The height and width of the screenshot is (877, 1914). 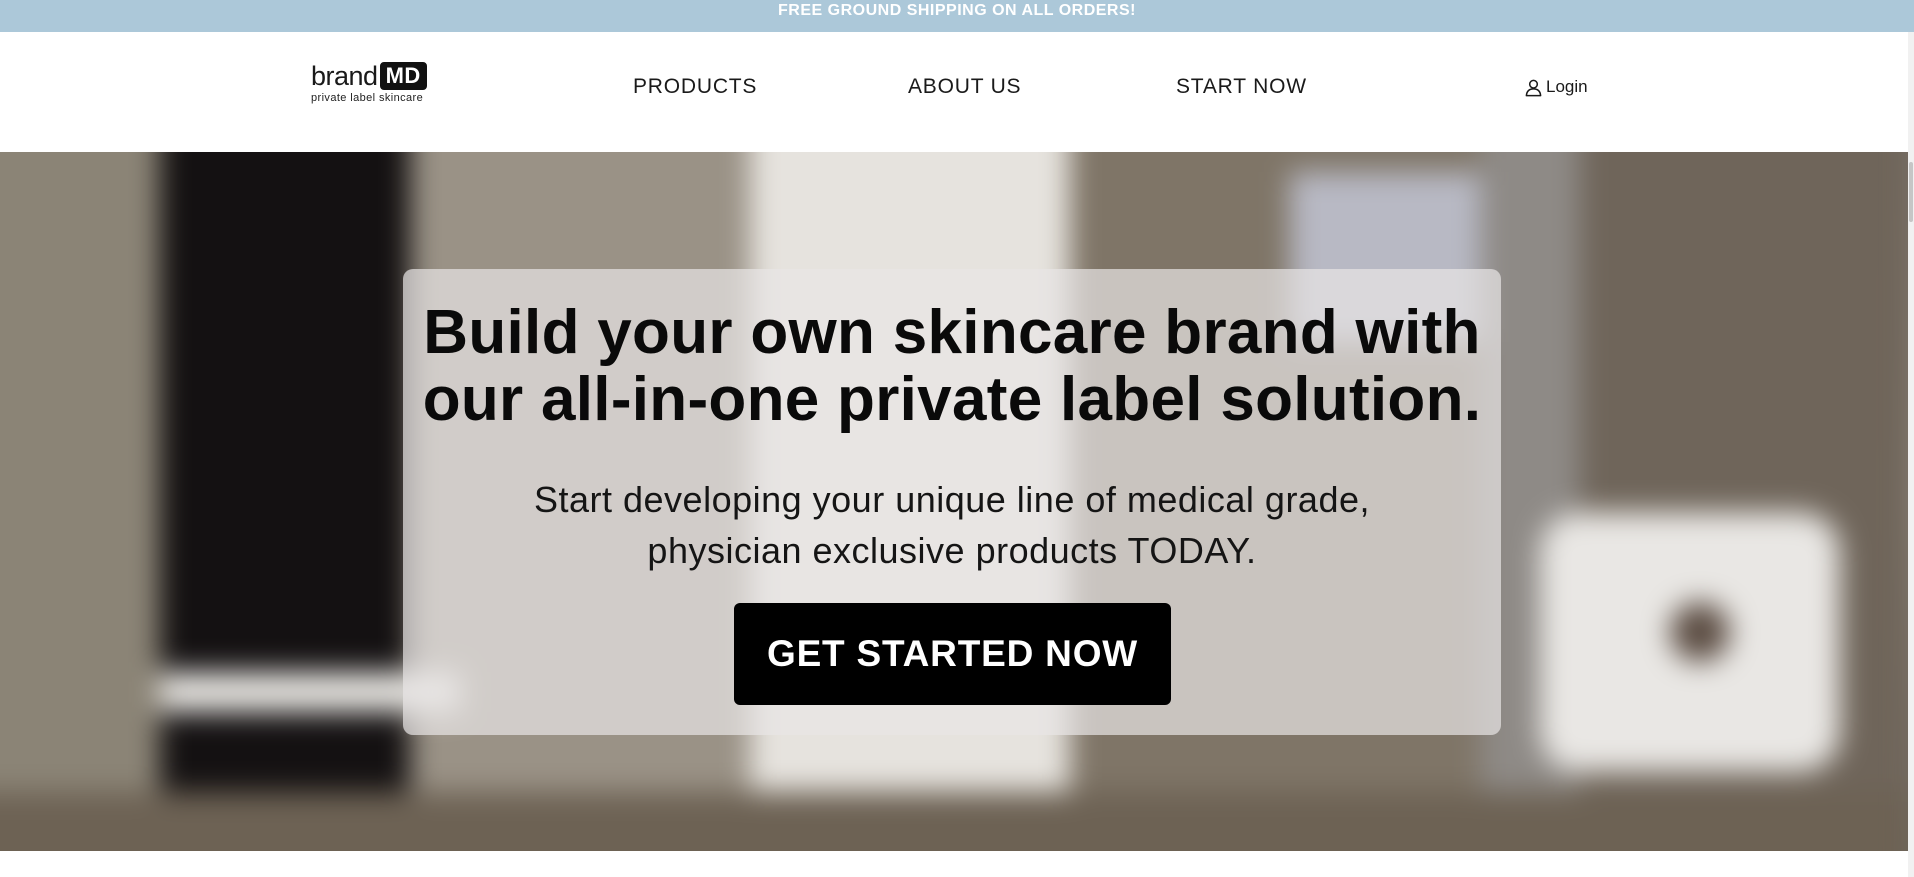 I want to click on nav-start-now: START NOW, so click(x=1241, y=87).